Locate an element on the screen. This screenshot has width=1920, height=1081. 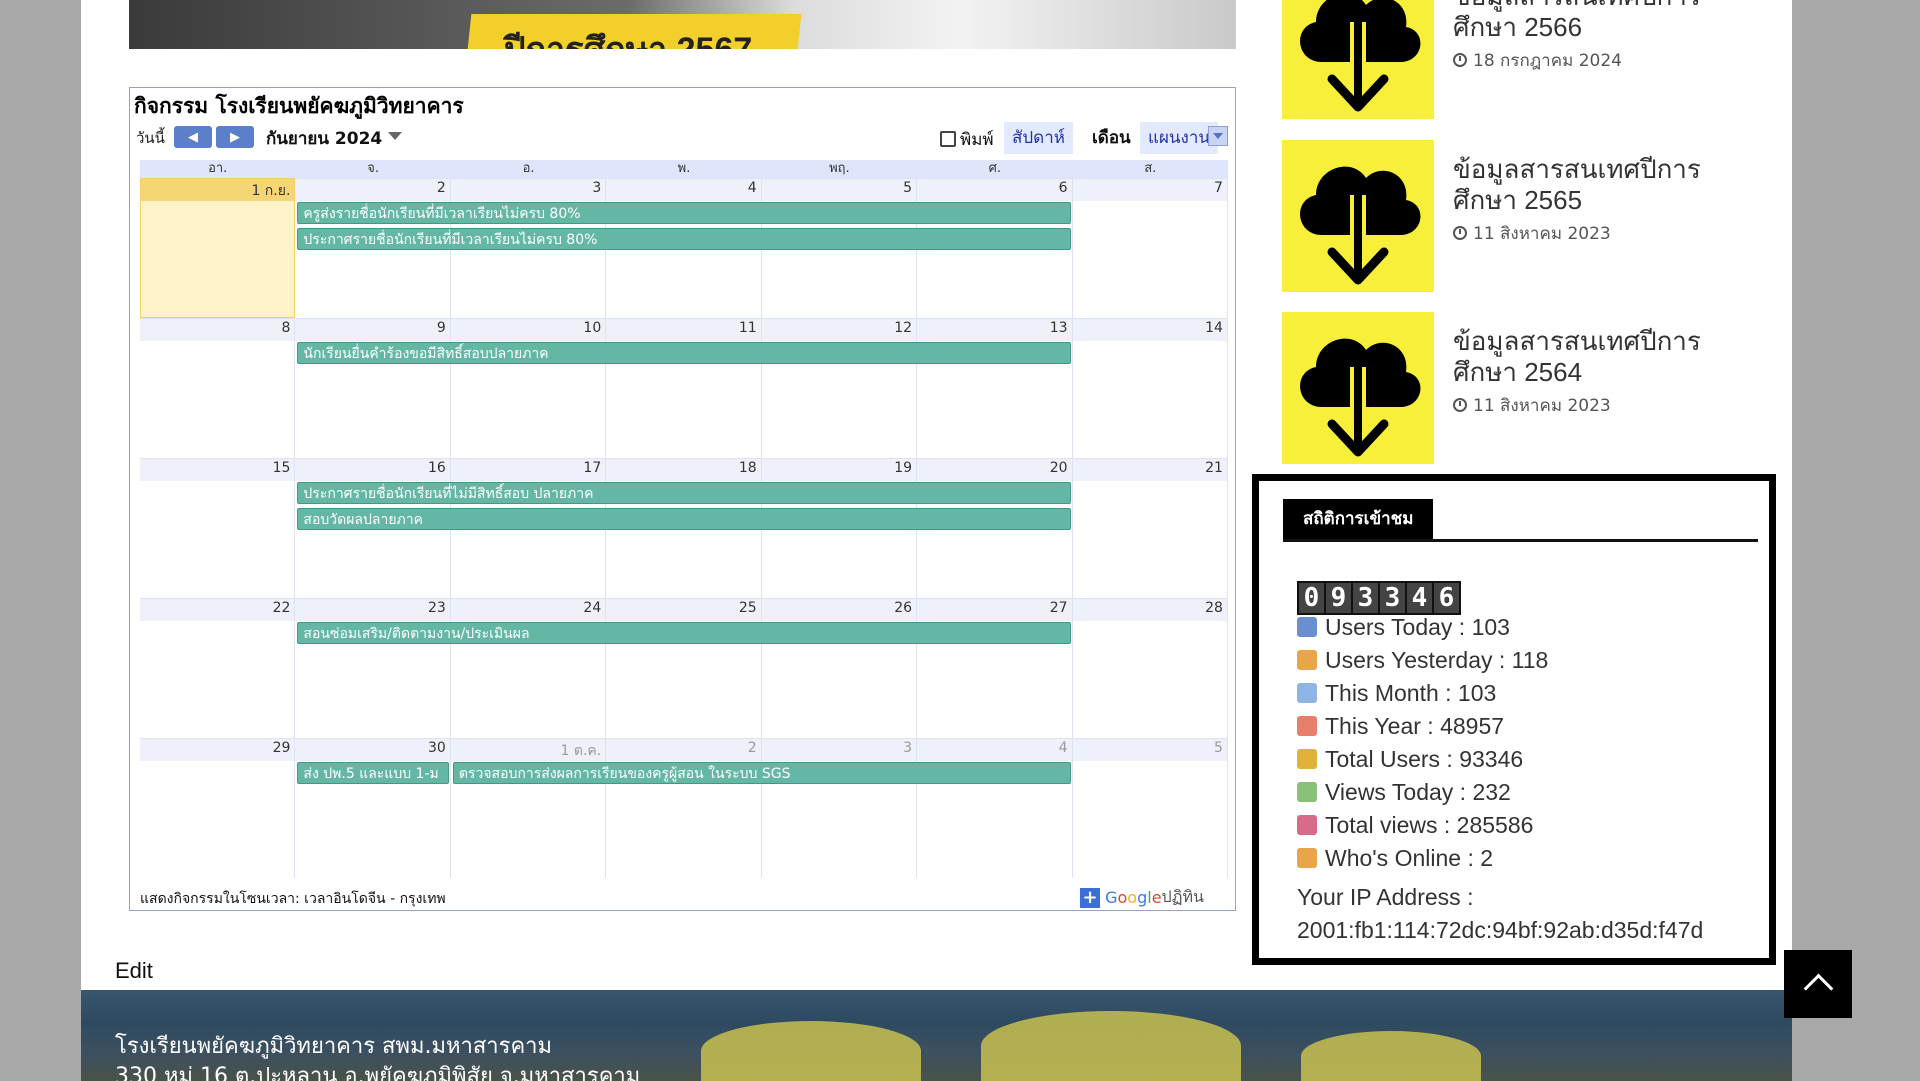
day-cell: 15 is located at coordinates (218, 528).